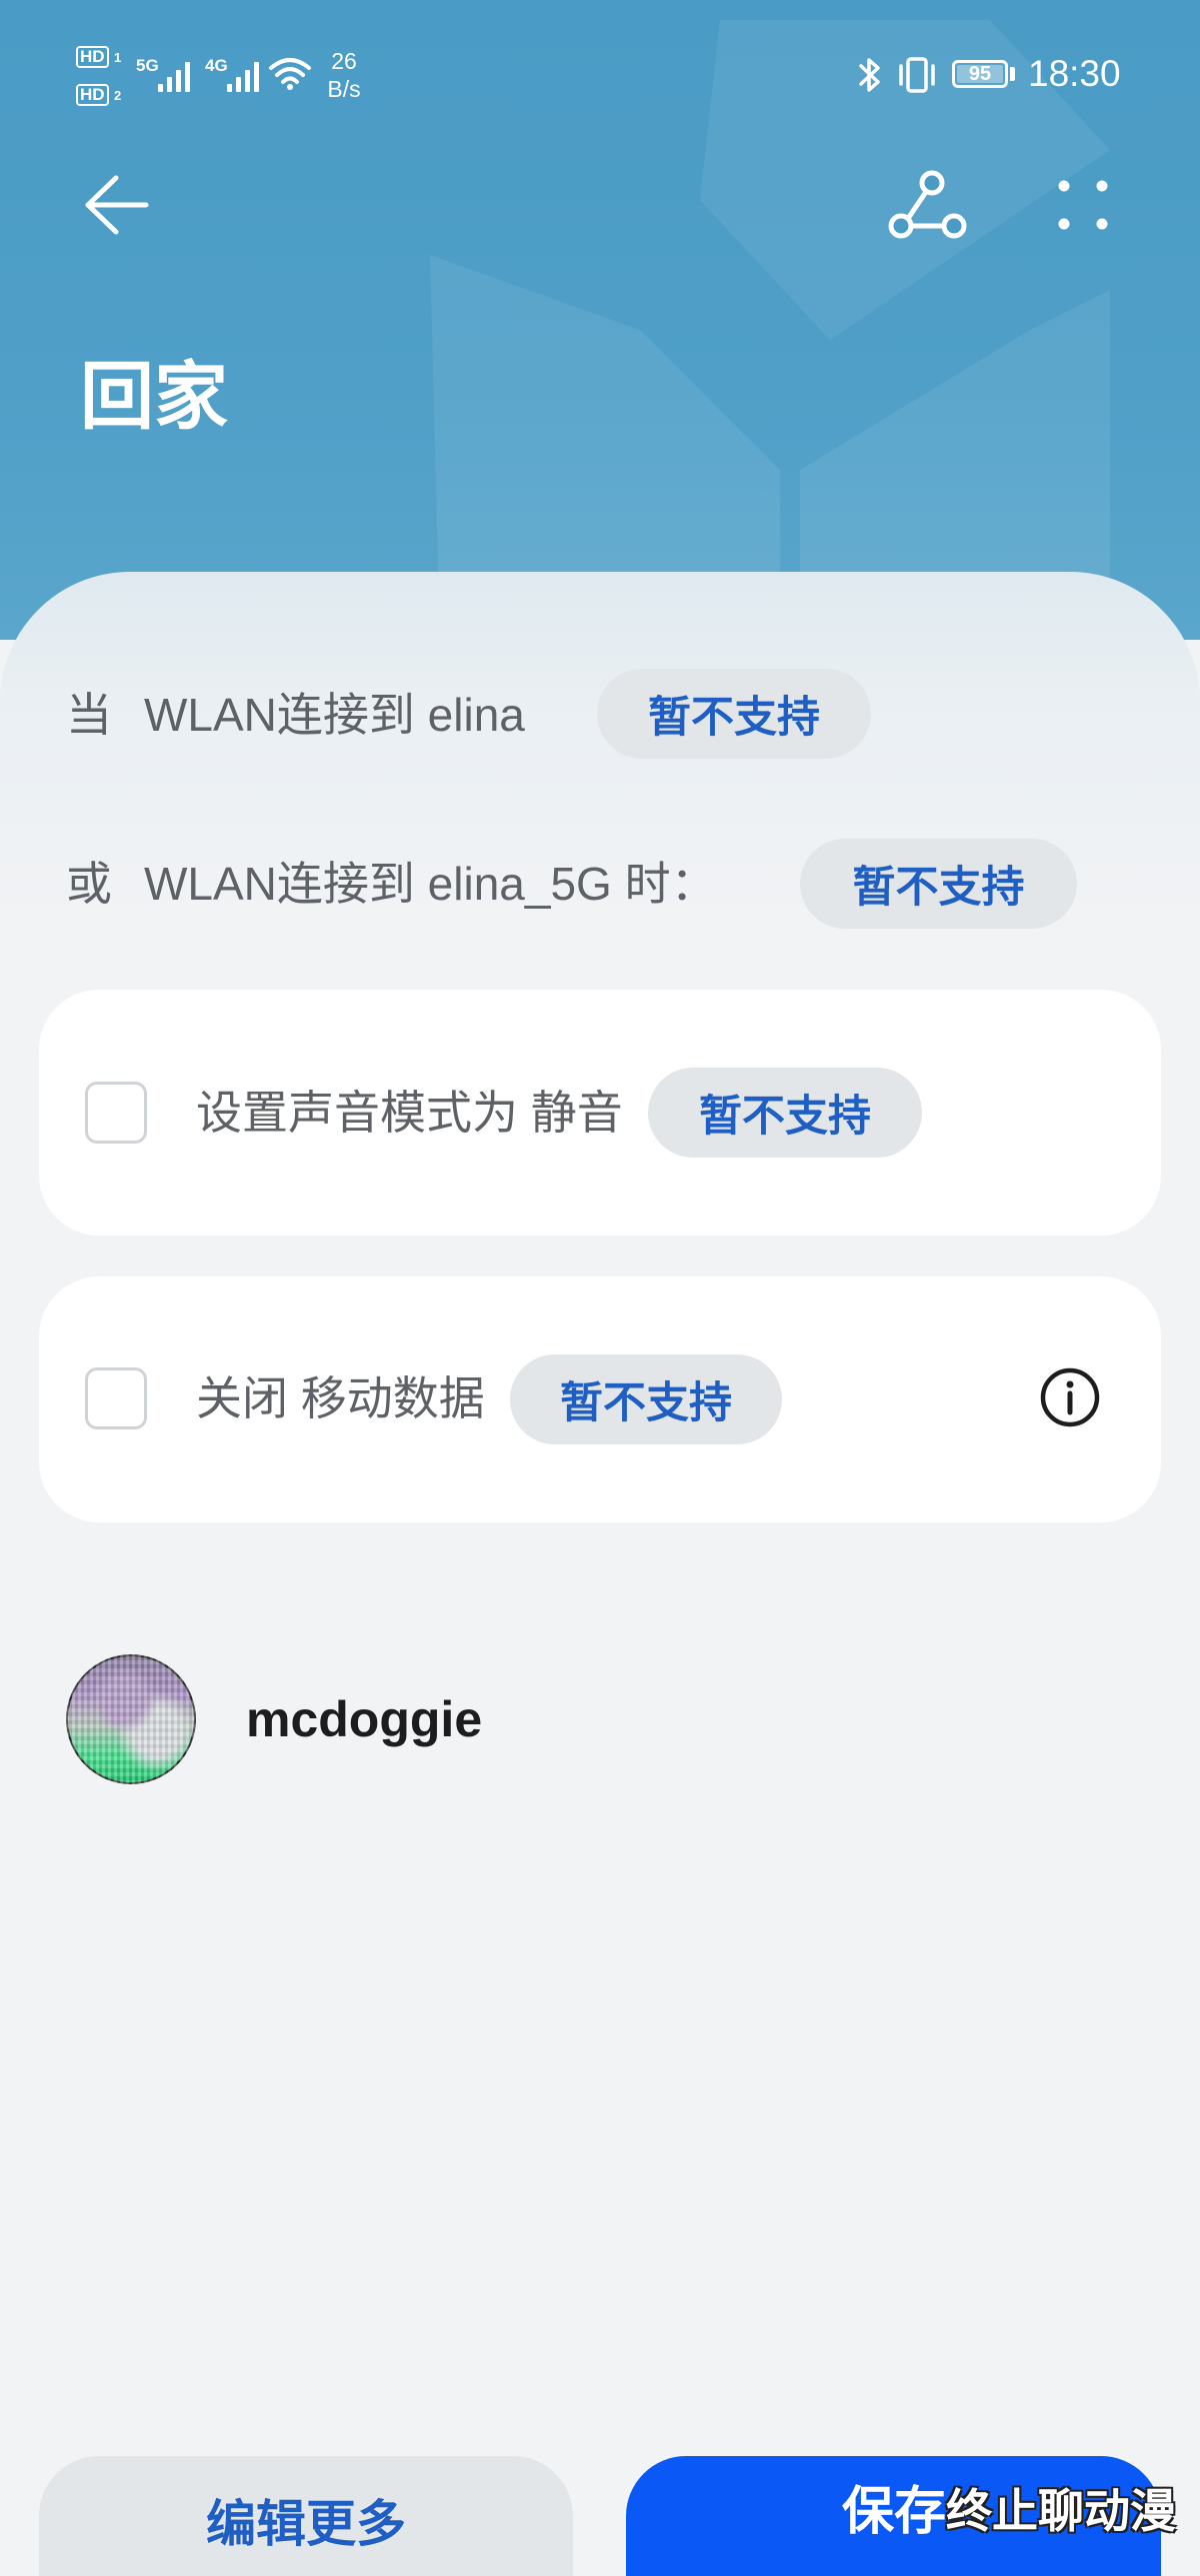 The height and width of the screenshot is (2576, 1200). Describe the element at coordinates (290, 74) in the screenshot. I see `wifi-icon` at that location.